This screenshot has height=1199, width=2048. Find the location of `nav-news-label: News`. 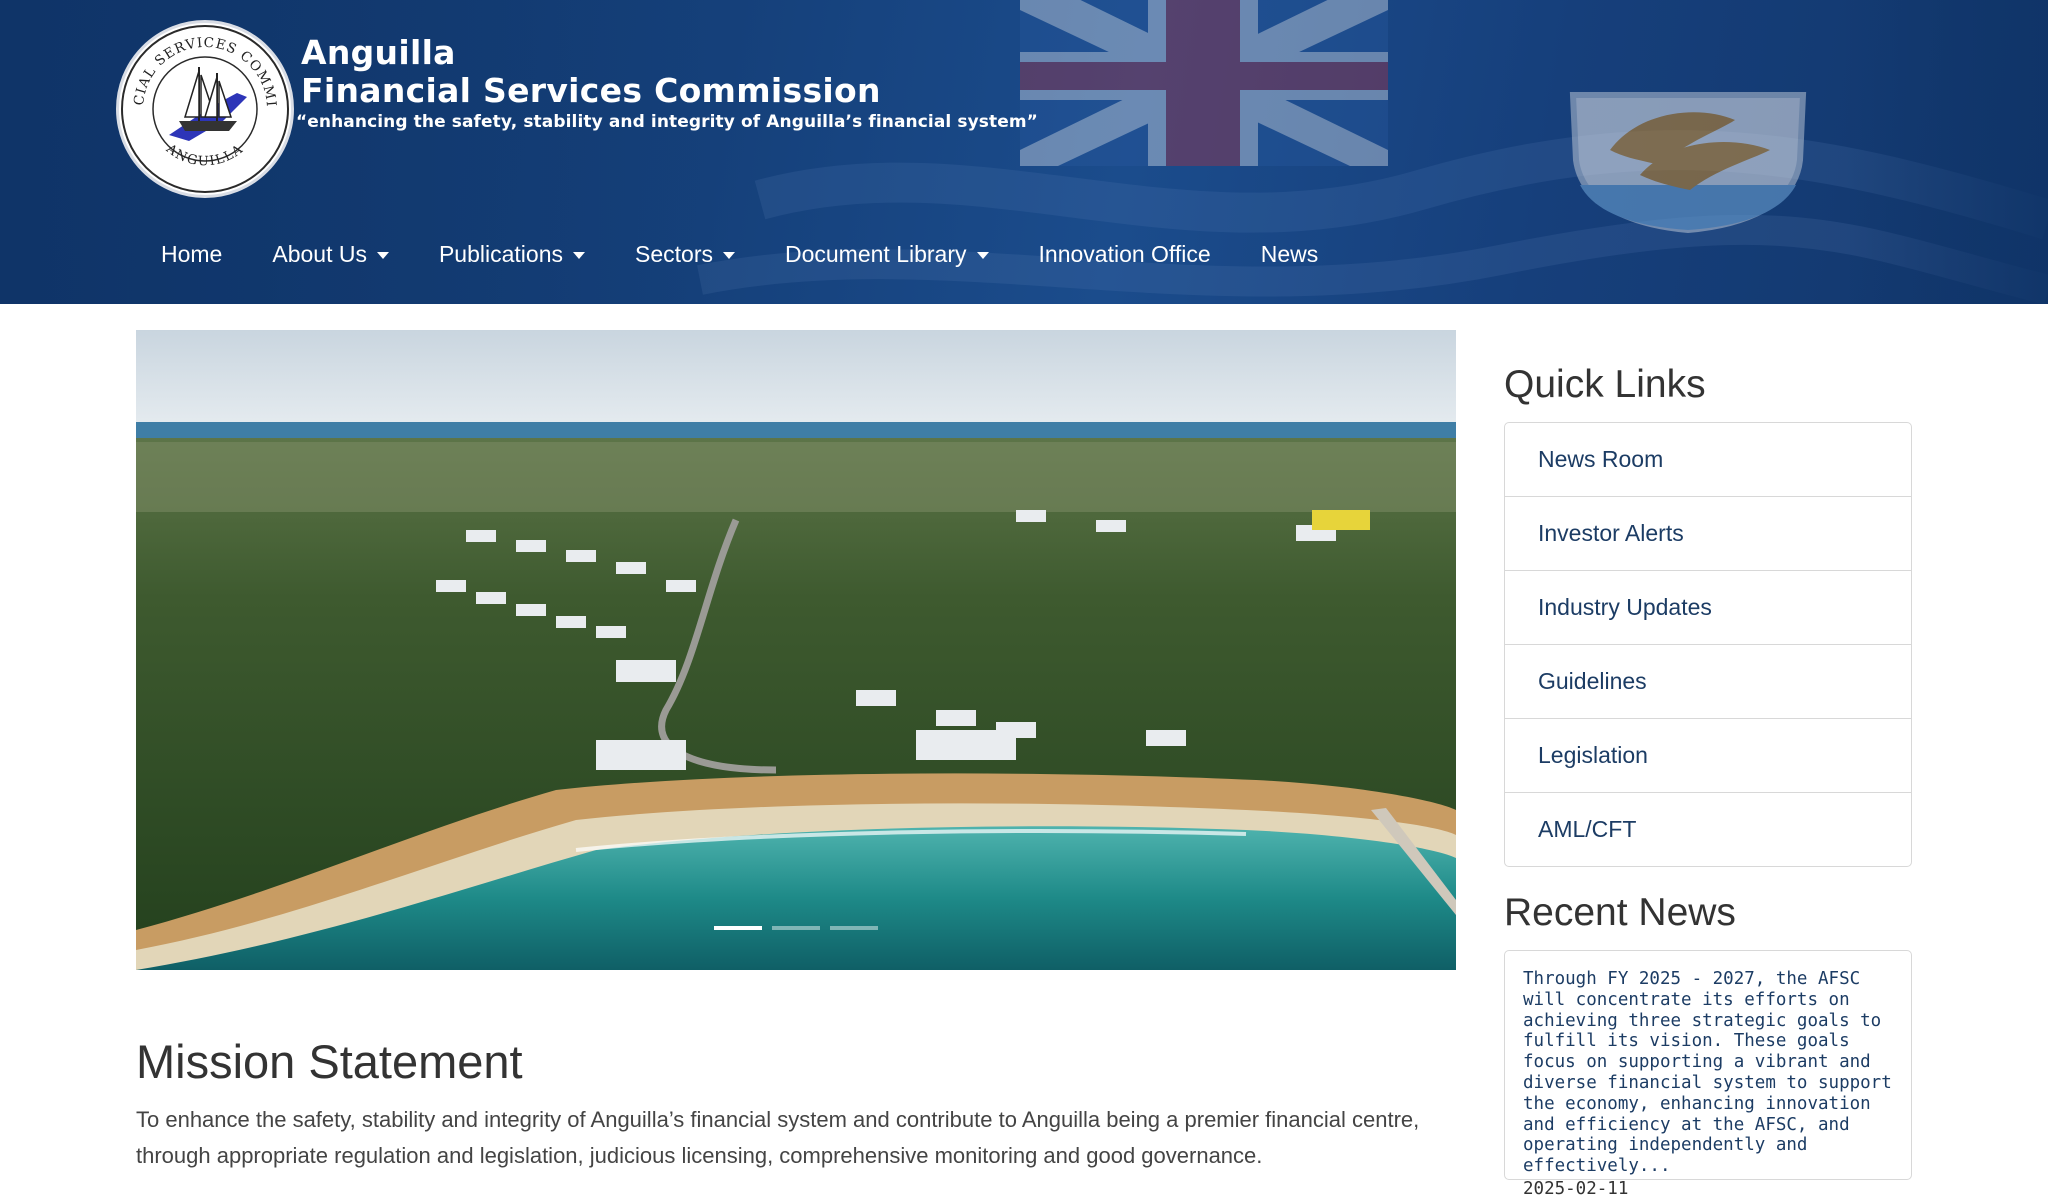

nav-news-label: News is located at coordinates (1289, 253).